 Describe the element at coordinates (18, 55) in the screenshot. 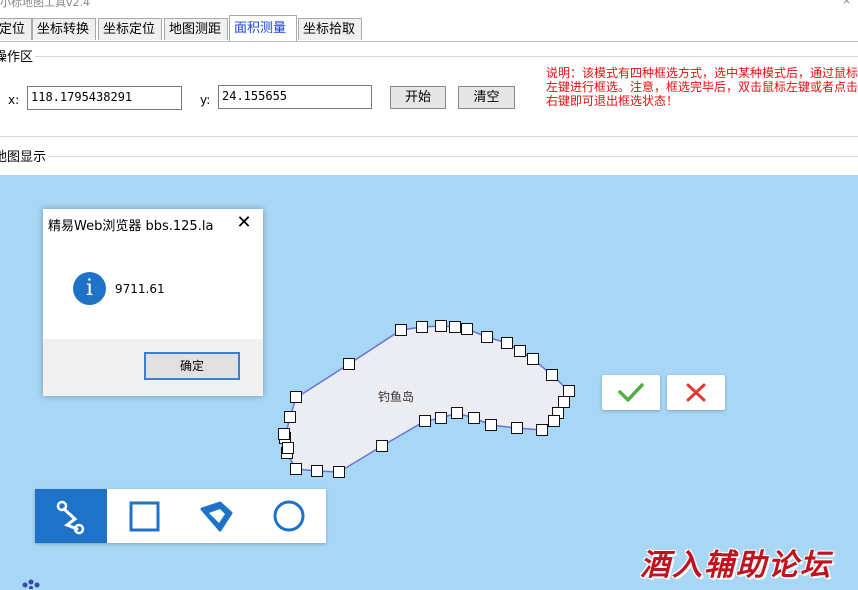

I see `operation-group-label: 操作区` at that location.